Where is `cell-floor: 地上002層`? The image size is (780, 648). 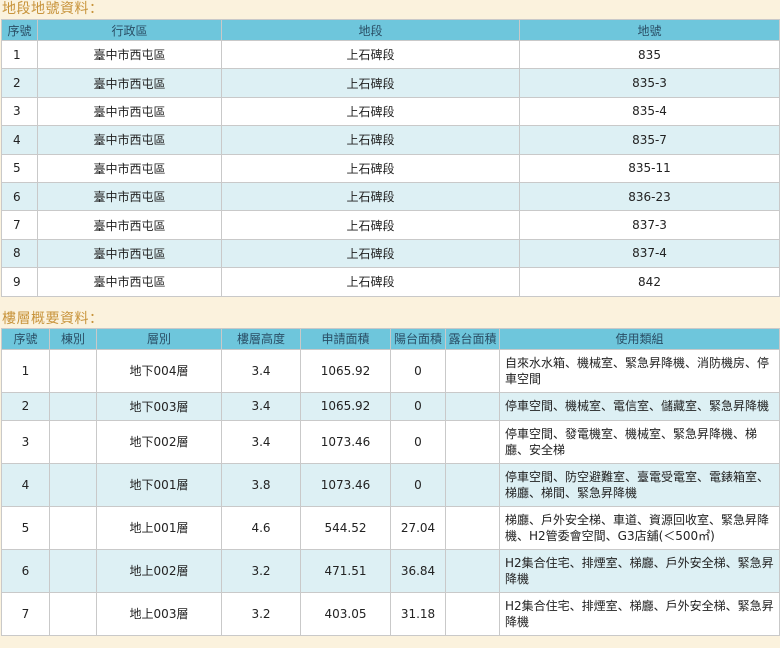
cell-floor: 地上002層 is located at coordinates (159, 570).